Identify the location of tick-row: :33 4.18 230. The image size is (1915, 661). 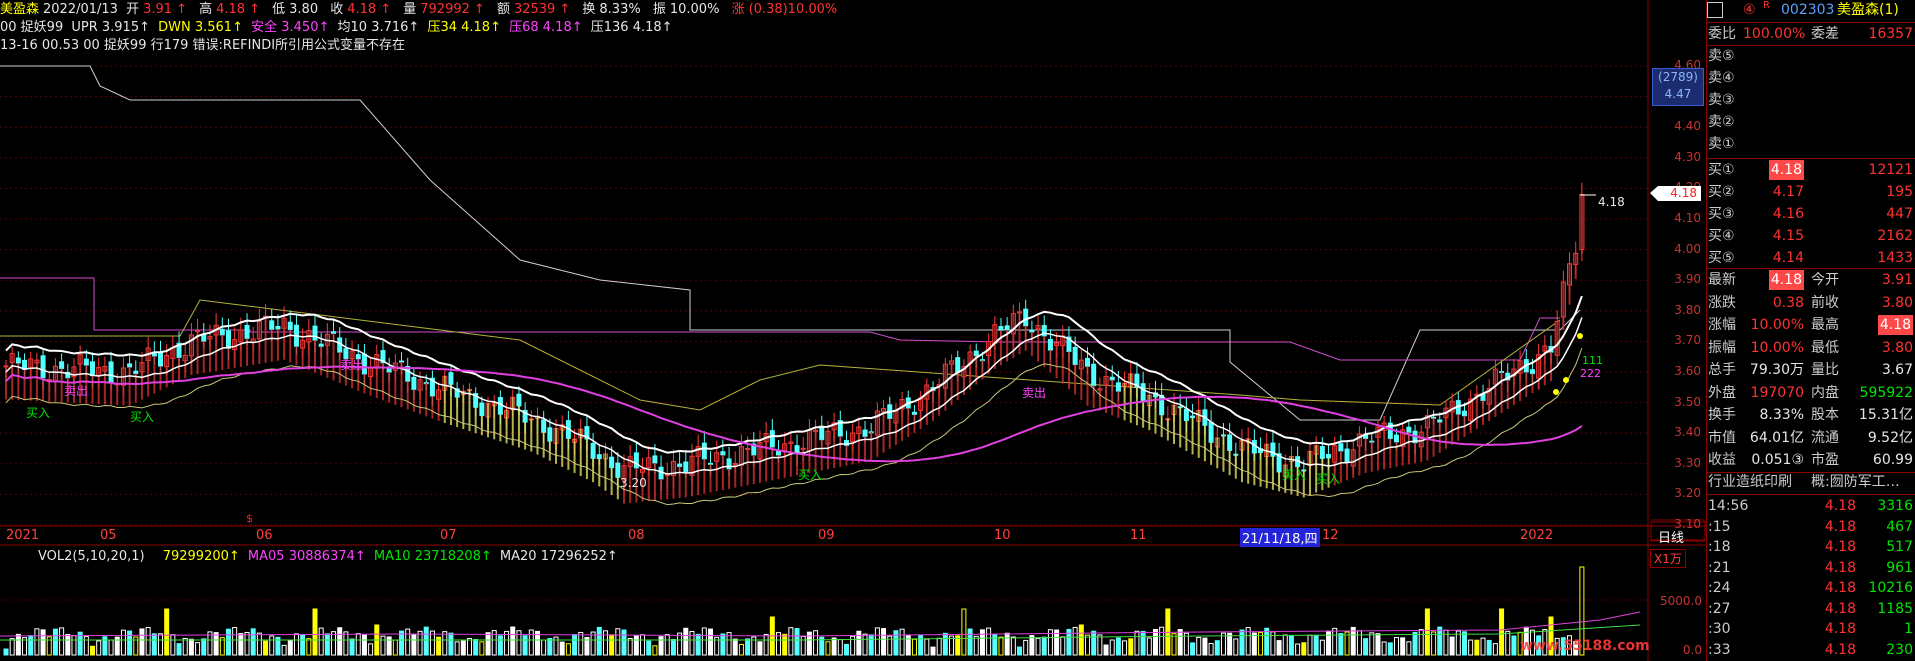
(1811, 650).